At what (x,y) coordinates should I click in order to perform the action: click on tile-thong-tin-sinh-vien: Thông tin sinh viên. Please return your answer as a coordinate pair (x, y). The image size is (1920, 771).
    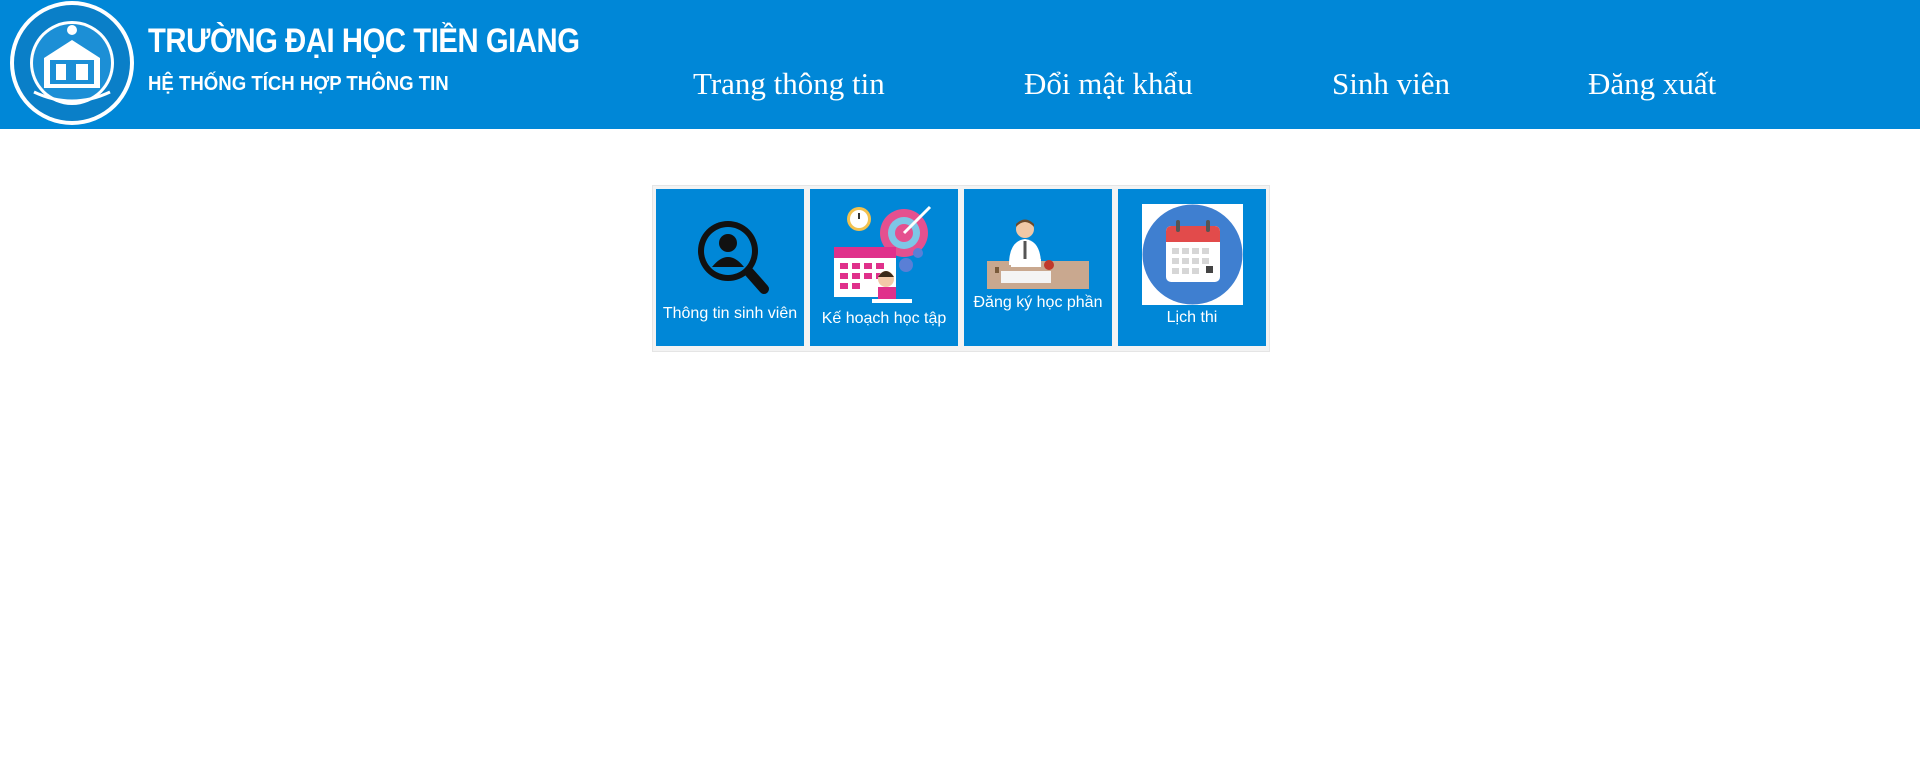
    Looking at the image, I should click on (730, 267).